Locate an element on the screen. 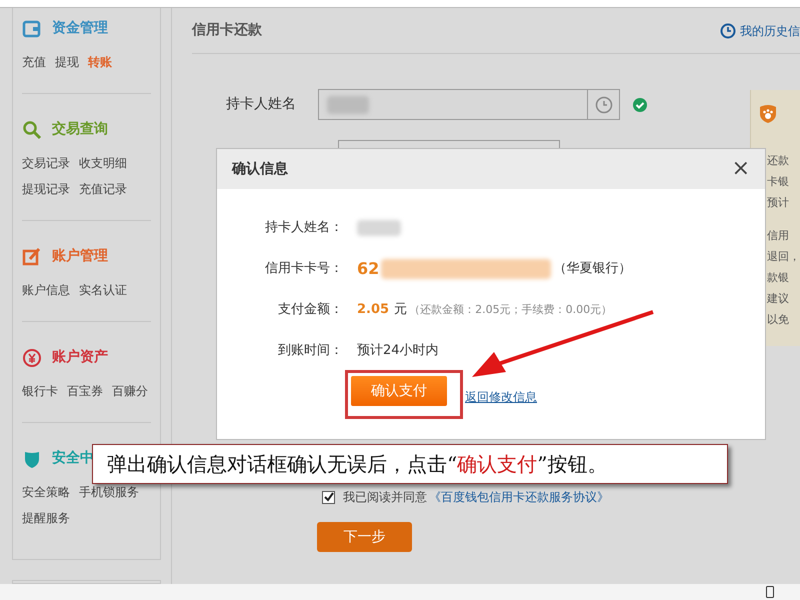 Image resolution: width=800 pixels, height=600 pixels. info-text: 建议 is located at coordinates (778, 299).